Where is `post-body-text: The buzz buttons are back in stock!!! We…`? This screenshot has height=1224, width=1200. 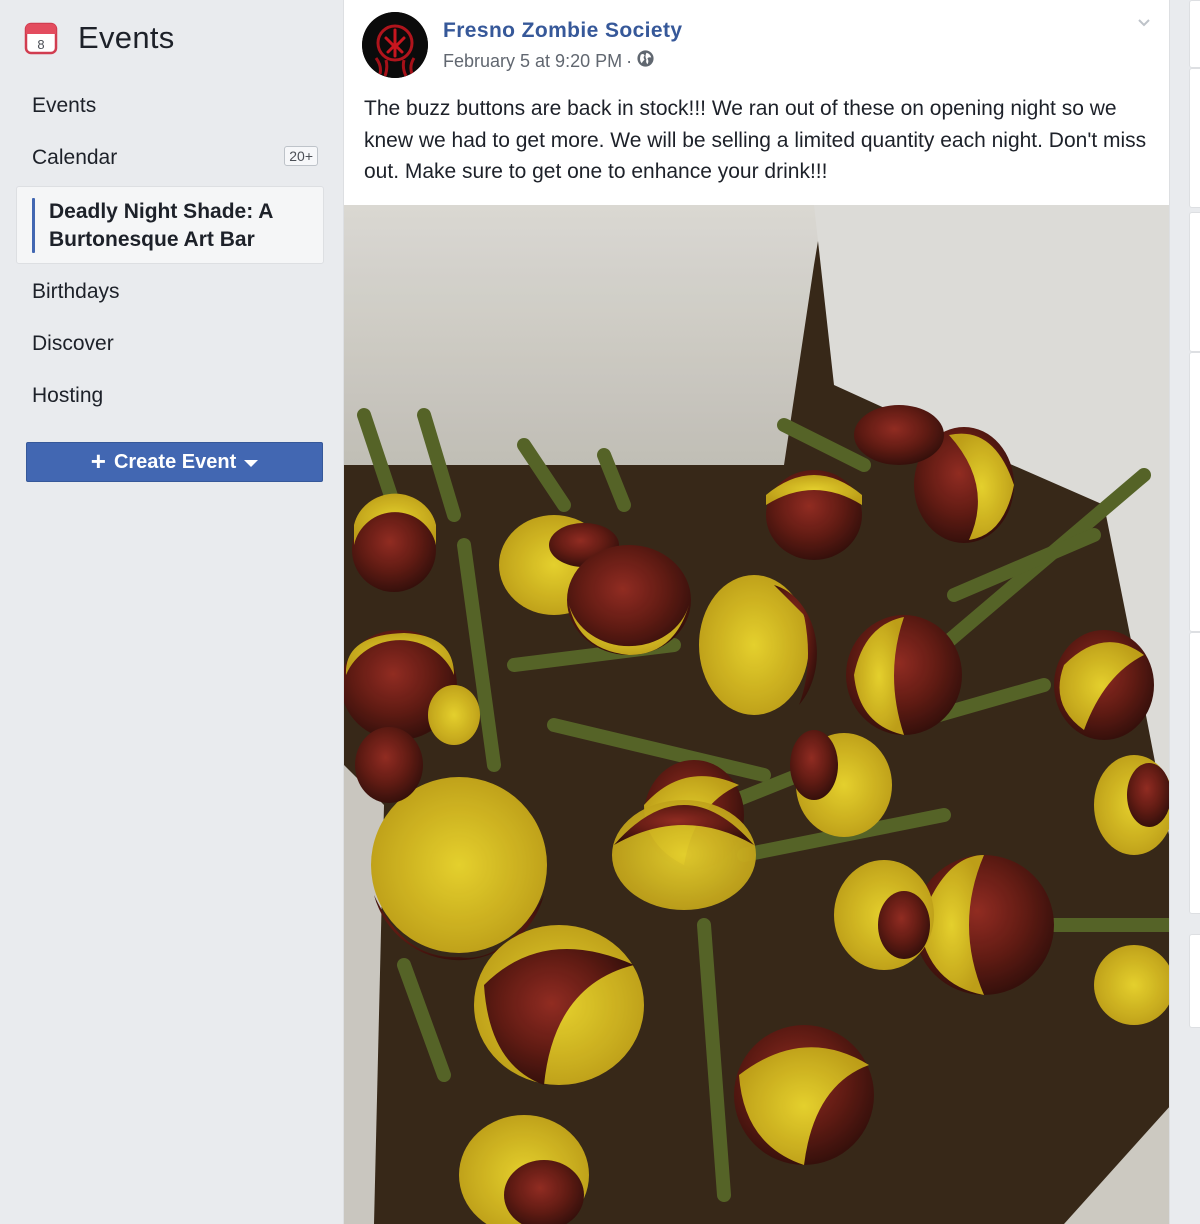
post-body-text: The buzz buttons are back in stock!!! We… is located at coordinates (755, 140).